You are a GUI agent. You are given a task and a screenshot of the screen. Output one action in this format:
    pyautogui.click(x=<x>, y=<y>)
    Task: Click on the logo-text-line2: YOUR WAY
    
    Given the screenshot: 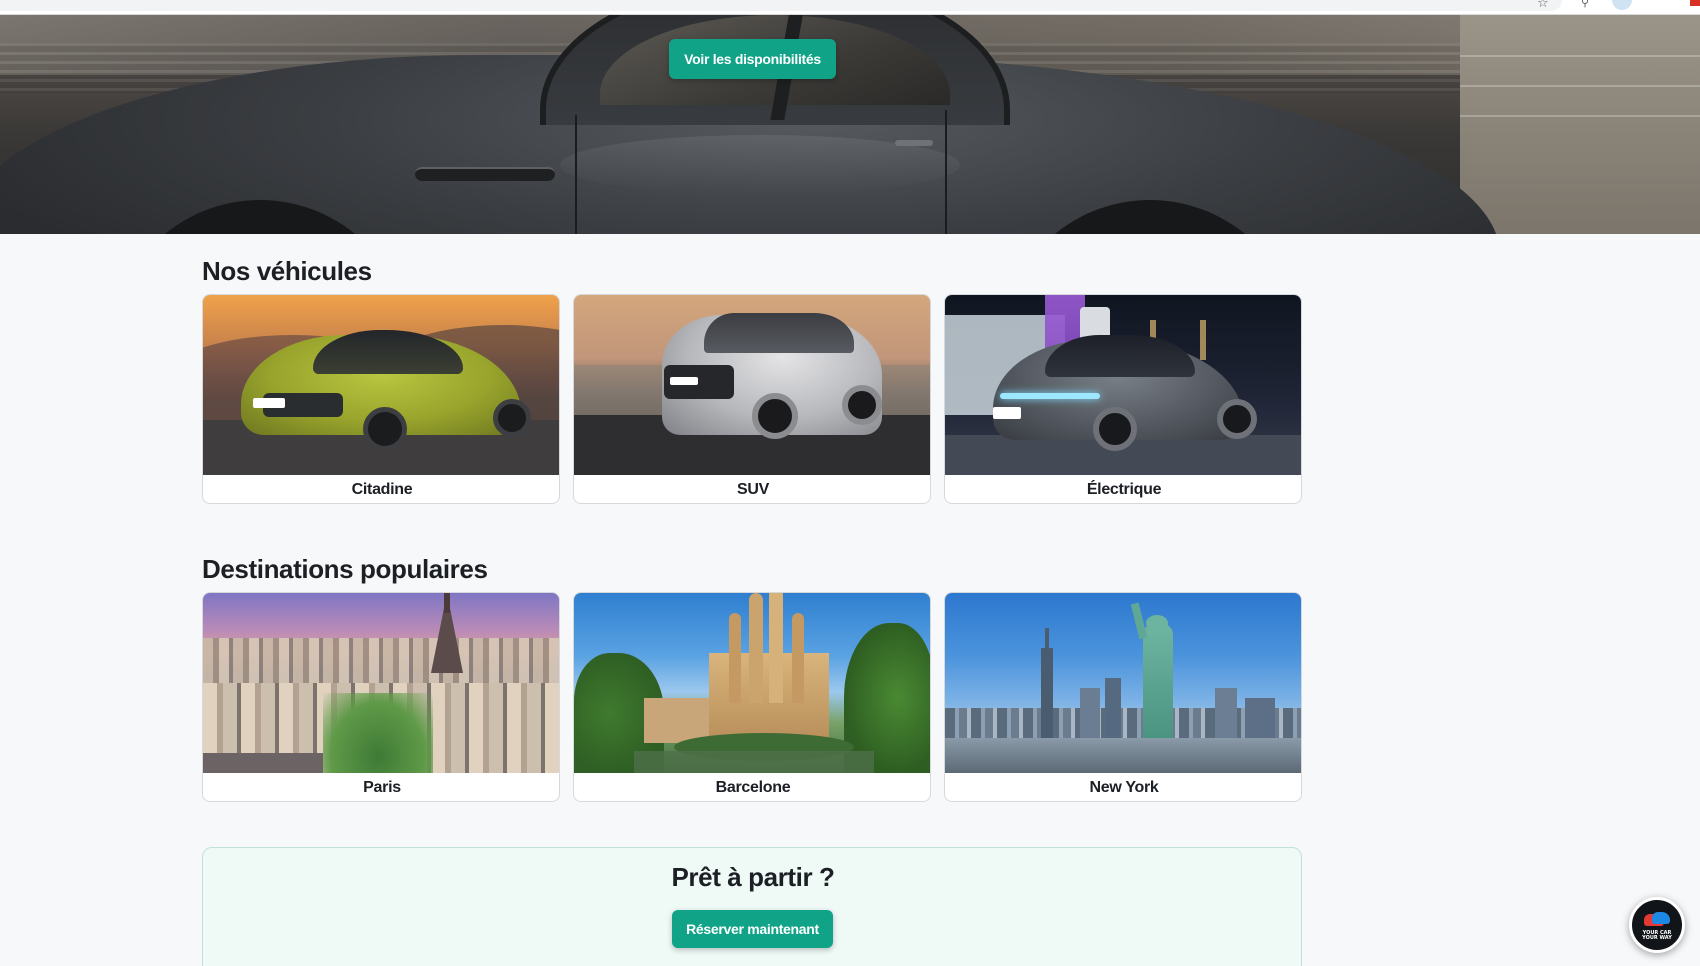 What is the action you would take?
    pyautogui.click(x=1657, y=937)
    